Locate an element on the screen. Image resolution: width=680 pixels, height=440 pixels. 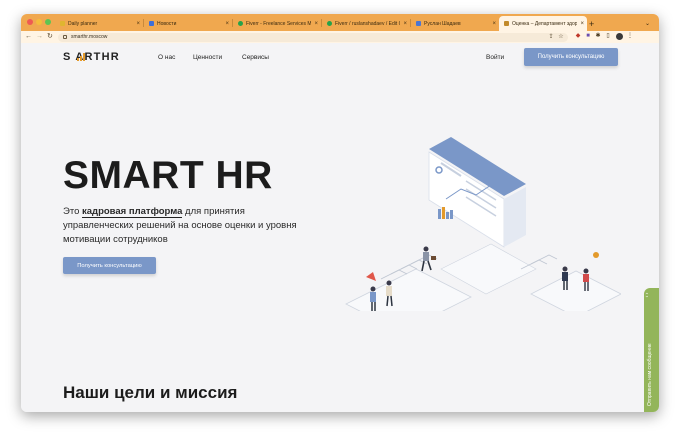
maximize-window-button is located at coordinates (48, 22).